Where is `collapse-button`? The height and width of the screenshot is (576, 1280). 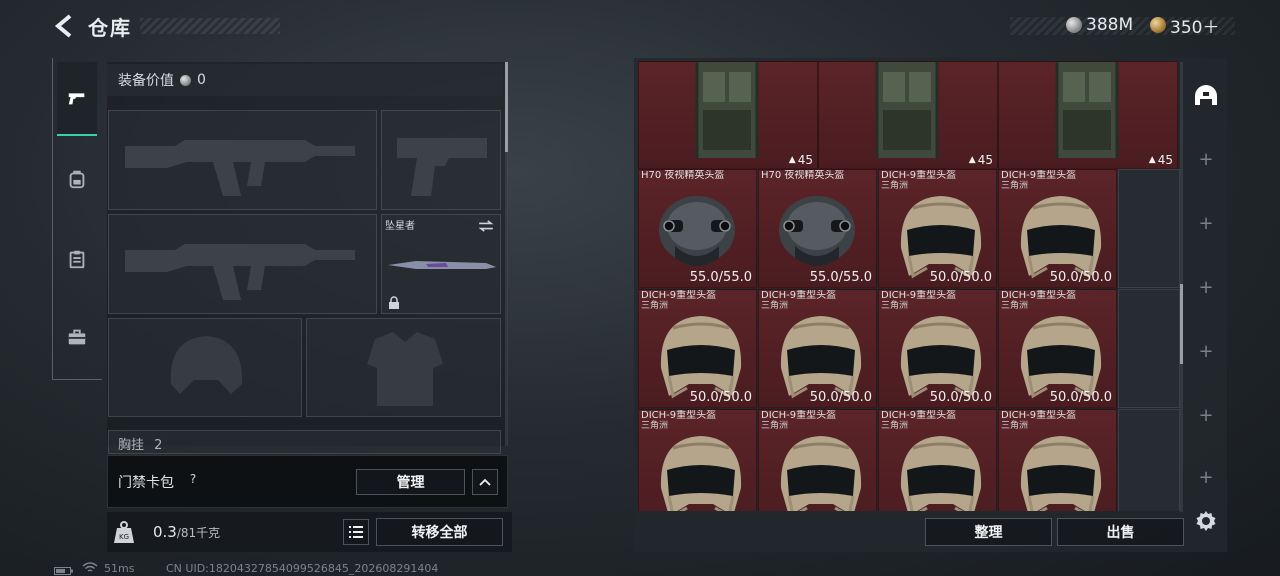
collapse-button is located at coordinates (485, 482).